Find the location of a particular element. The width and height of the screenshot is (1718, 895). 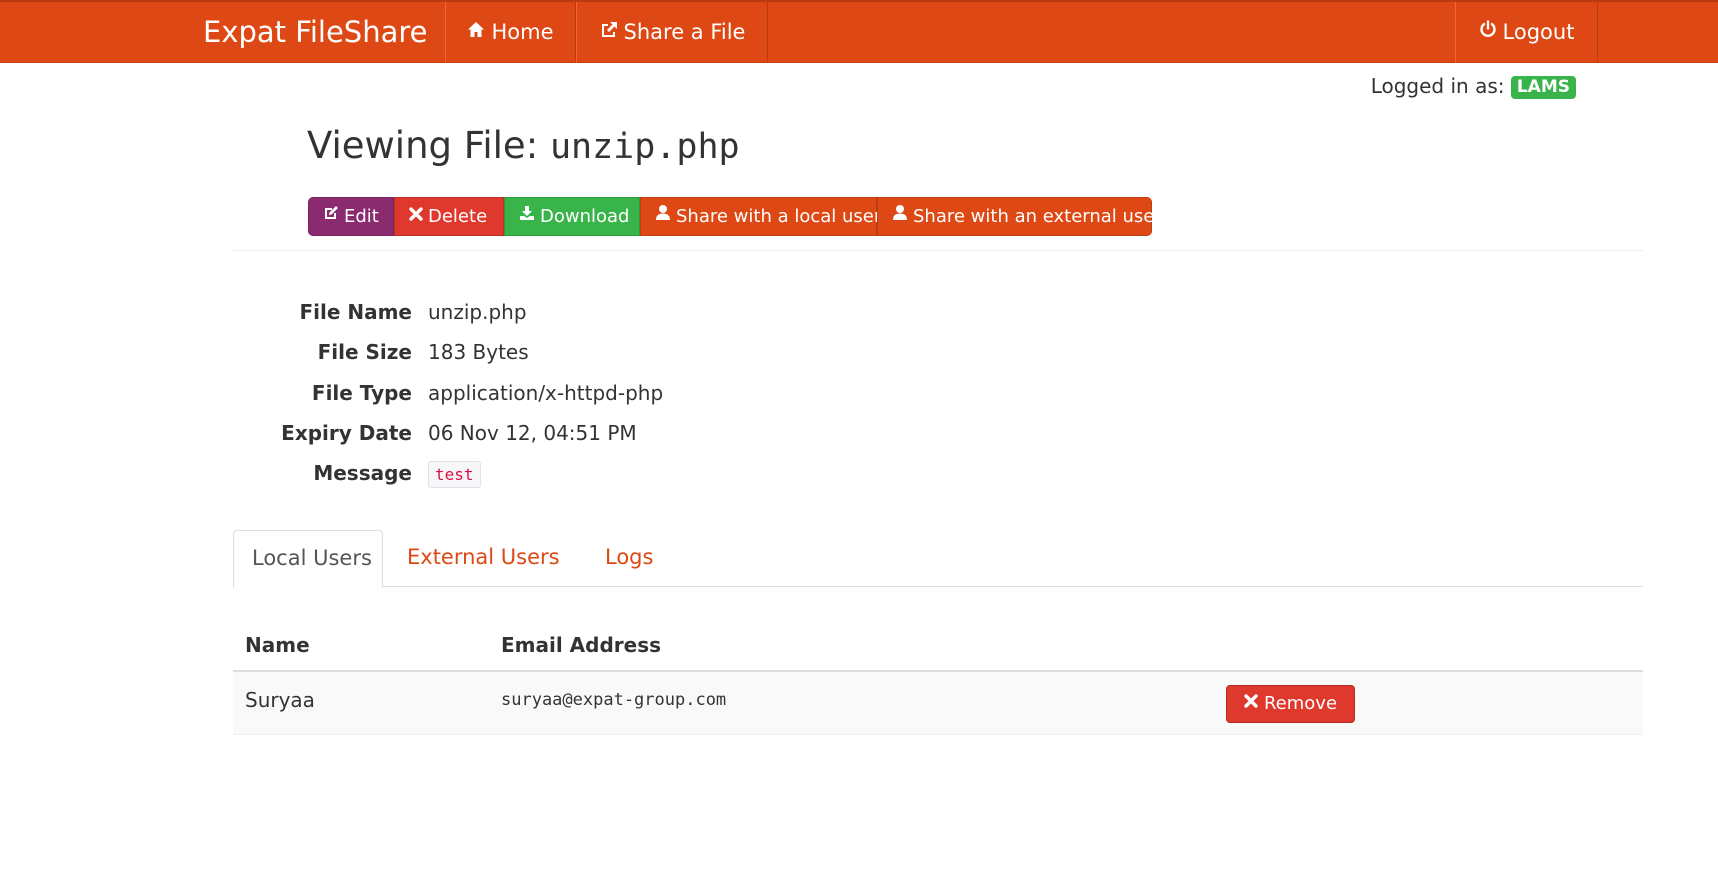

table-header: Name Email Address is located at coordinates (938, 646).